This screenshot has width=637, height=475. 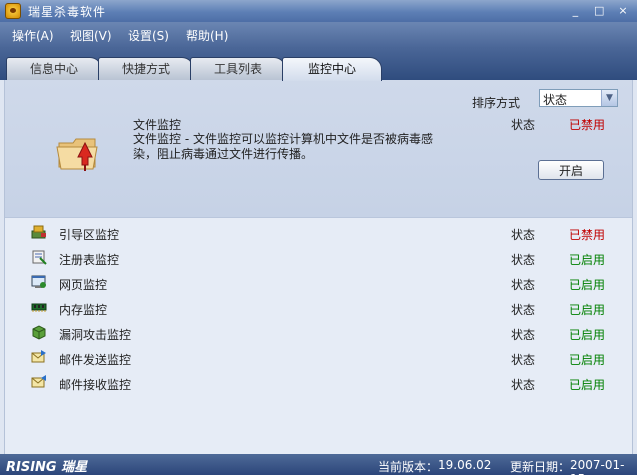 What do you see at coordinates (540, 467) in the screenshot?
I see `update-date-label: 更新日期：` at bounding box center [540, 467].